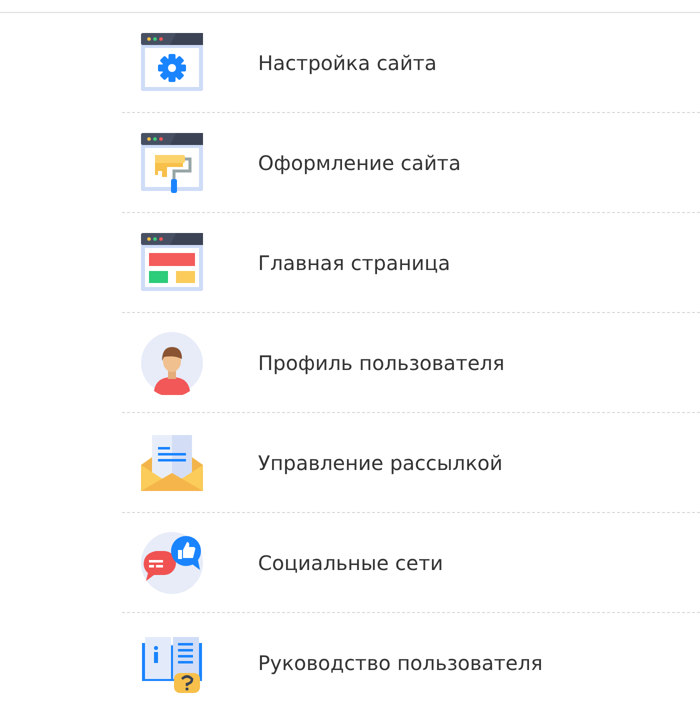 The image size is (700, 708). I want to click on menu-item: Настройка сайта, so click(411, 63).